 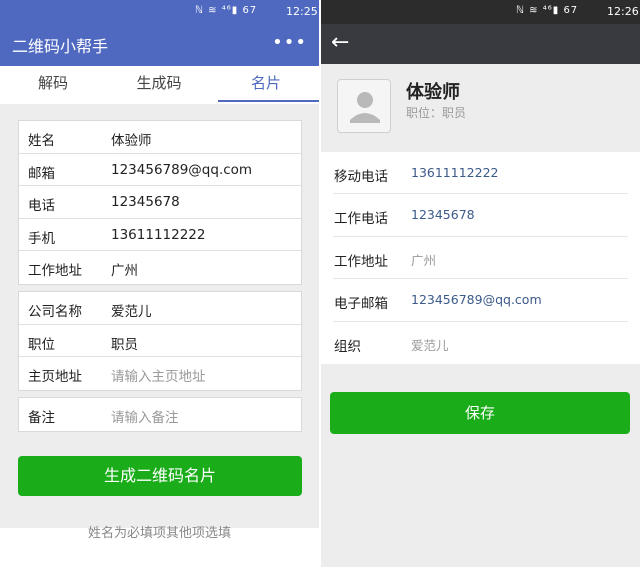 What do you see at coordinates (480, 108) in the screenshot?
I see `contact-header: 体验师 职位：职员` at bounding box center [480, 108].